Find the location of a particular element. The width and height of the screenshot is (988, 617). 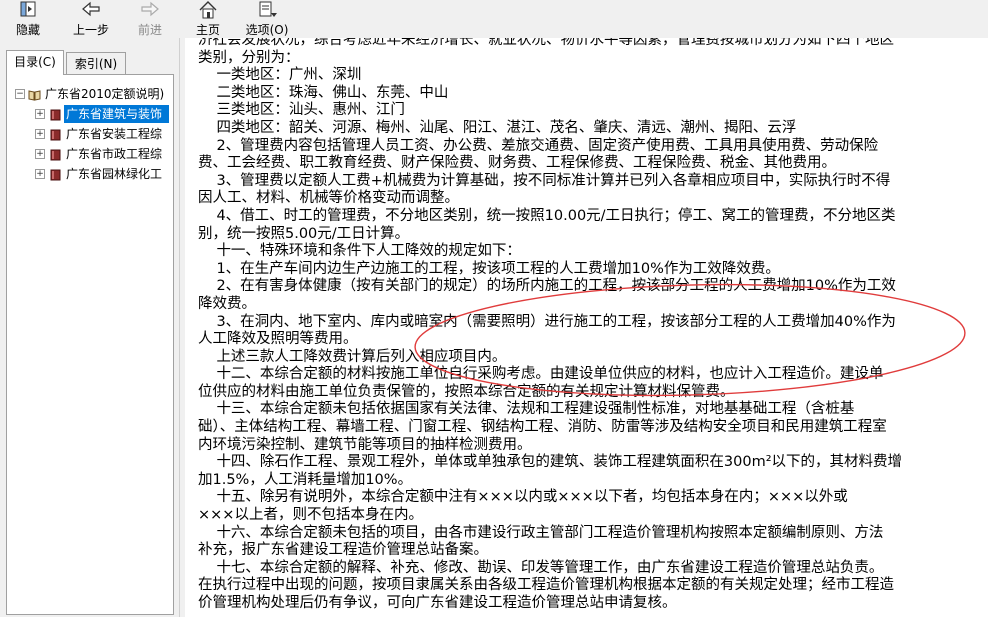

document-line: 位供应的材料由施工单位负责保管的，按照本综合定额的有关规定计算材料保管费。 is located at coordinates (466, 391).